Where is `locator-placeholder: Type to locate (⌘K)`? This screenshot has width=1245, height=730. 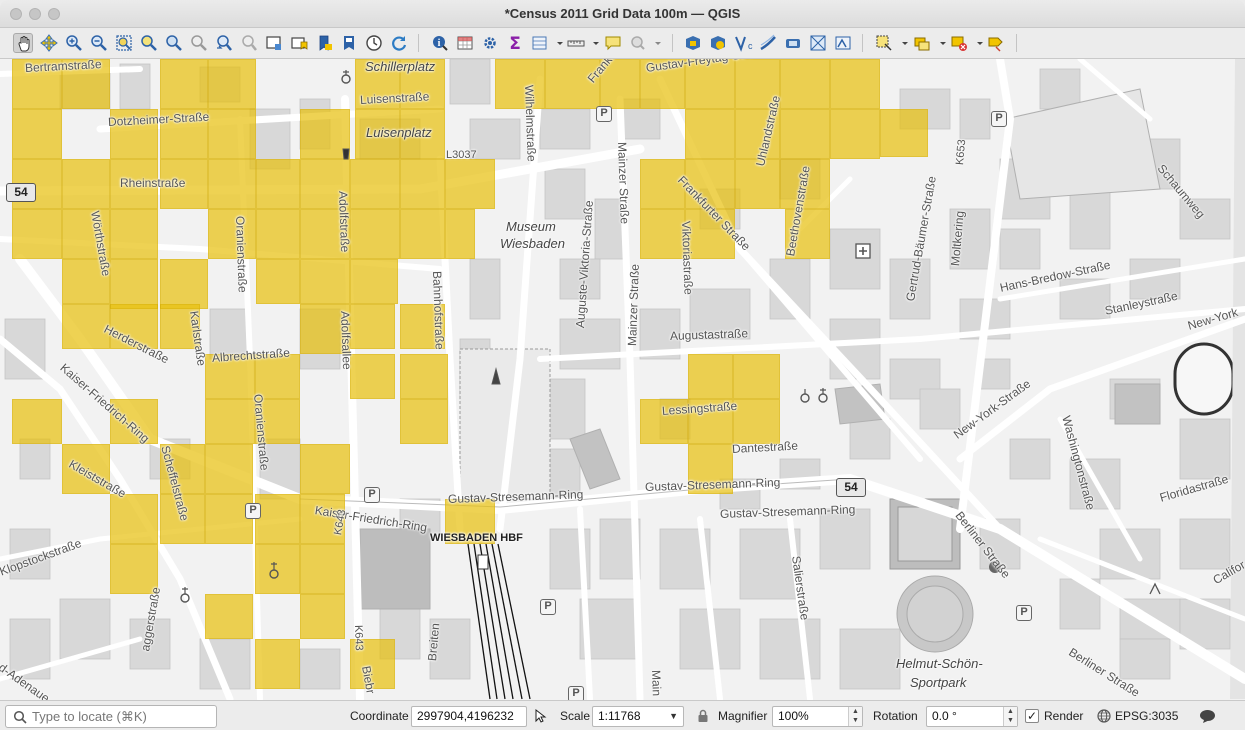
locator-placeholder: Type to locate (⌘K) is located at coordinates (89, 716).